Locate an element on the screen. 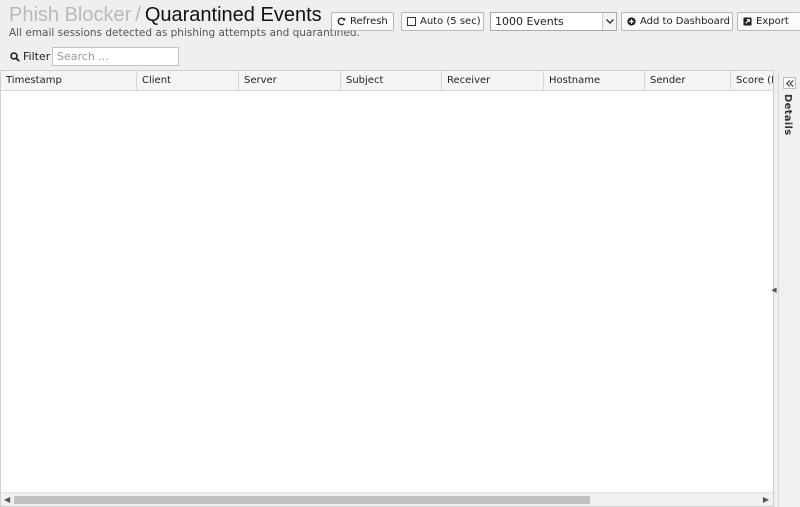  events-count-select: 1000 Events is located at coordinates (553, 21).